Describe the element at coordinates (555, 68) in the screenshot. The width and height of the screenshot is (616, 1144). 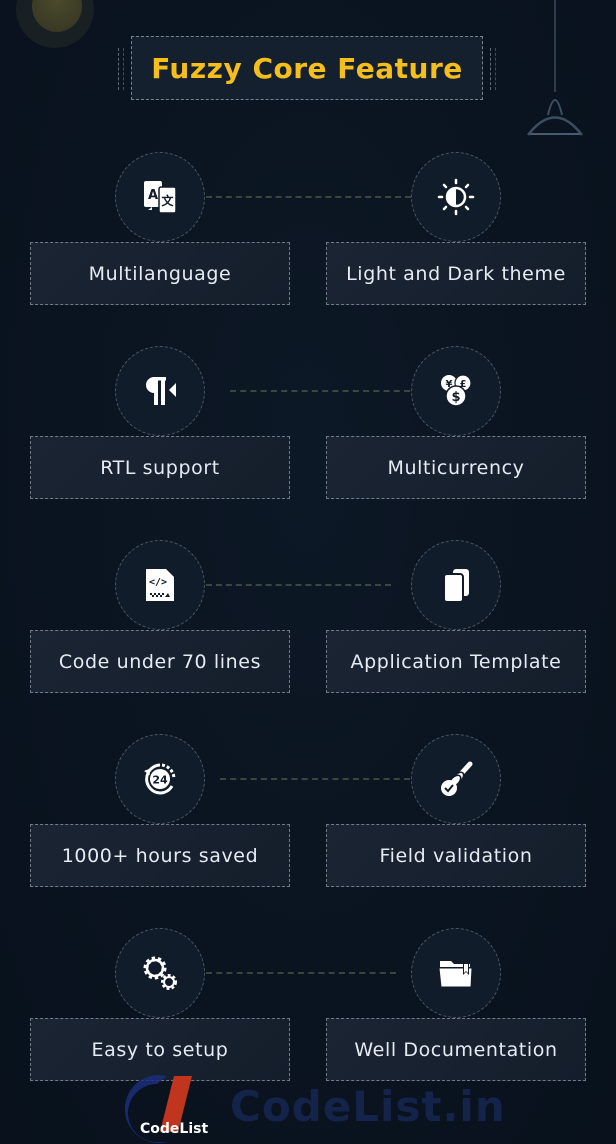
I see `hanging-lamp-icon` at that location.